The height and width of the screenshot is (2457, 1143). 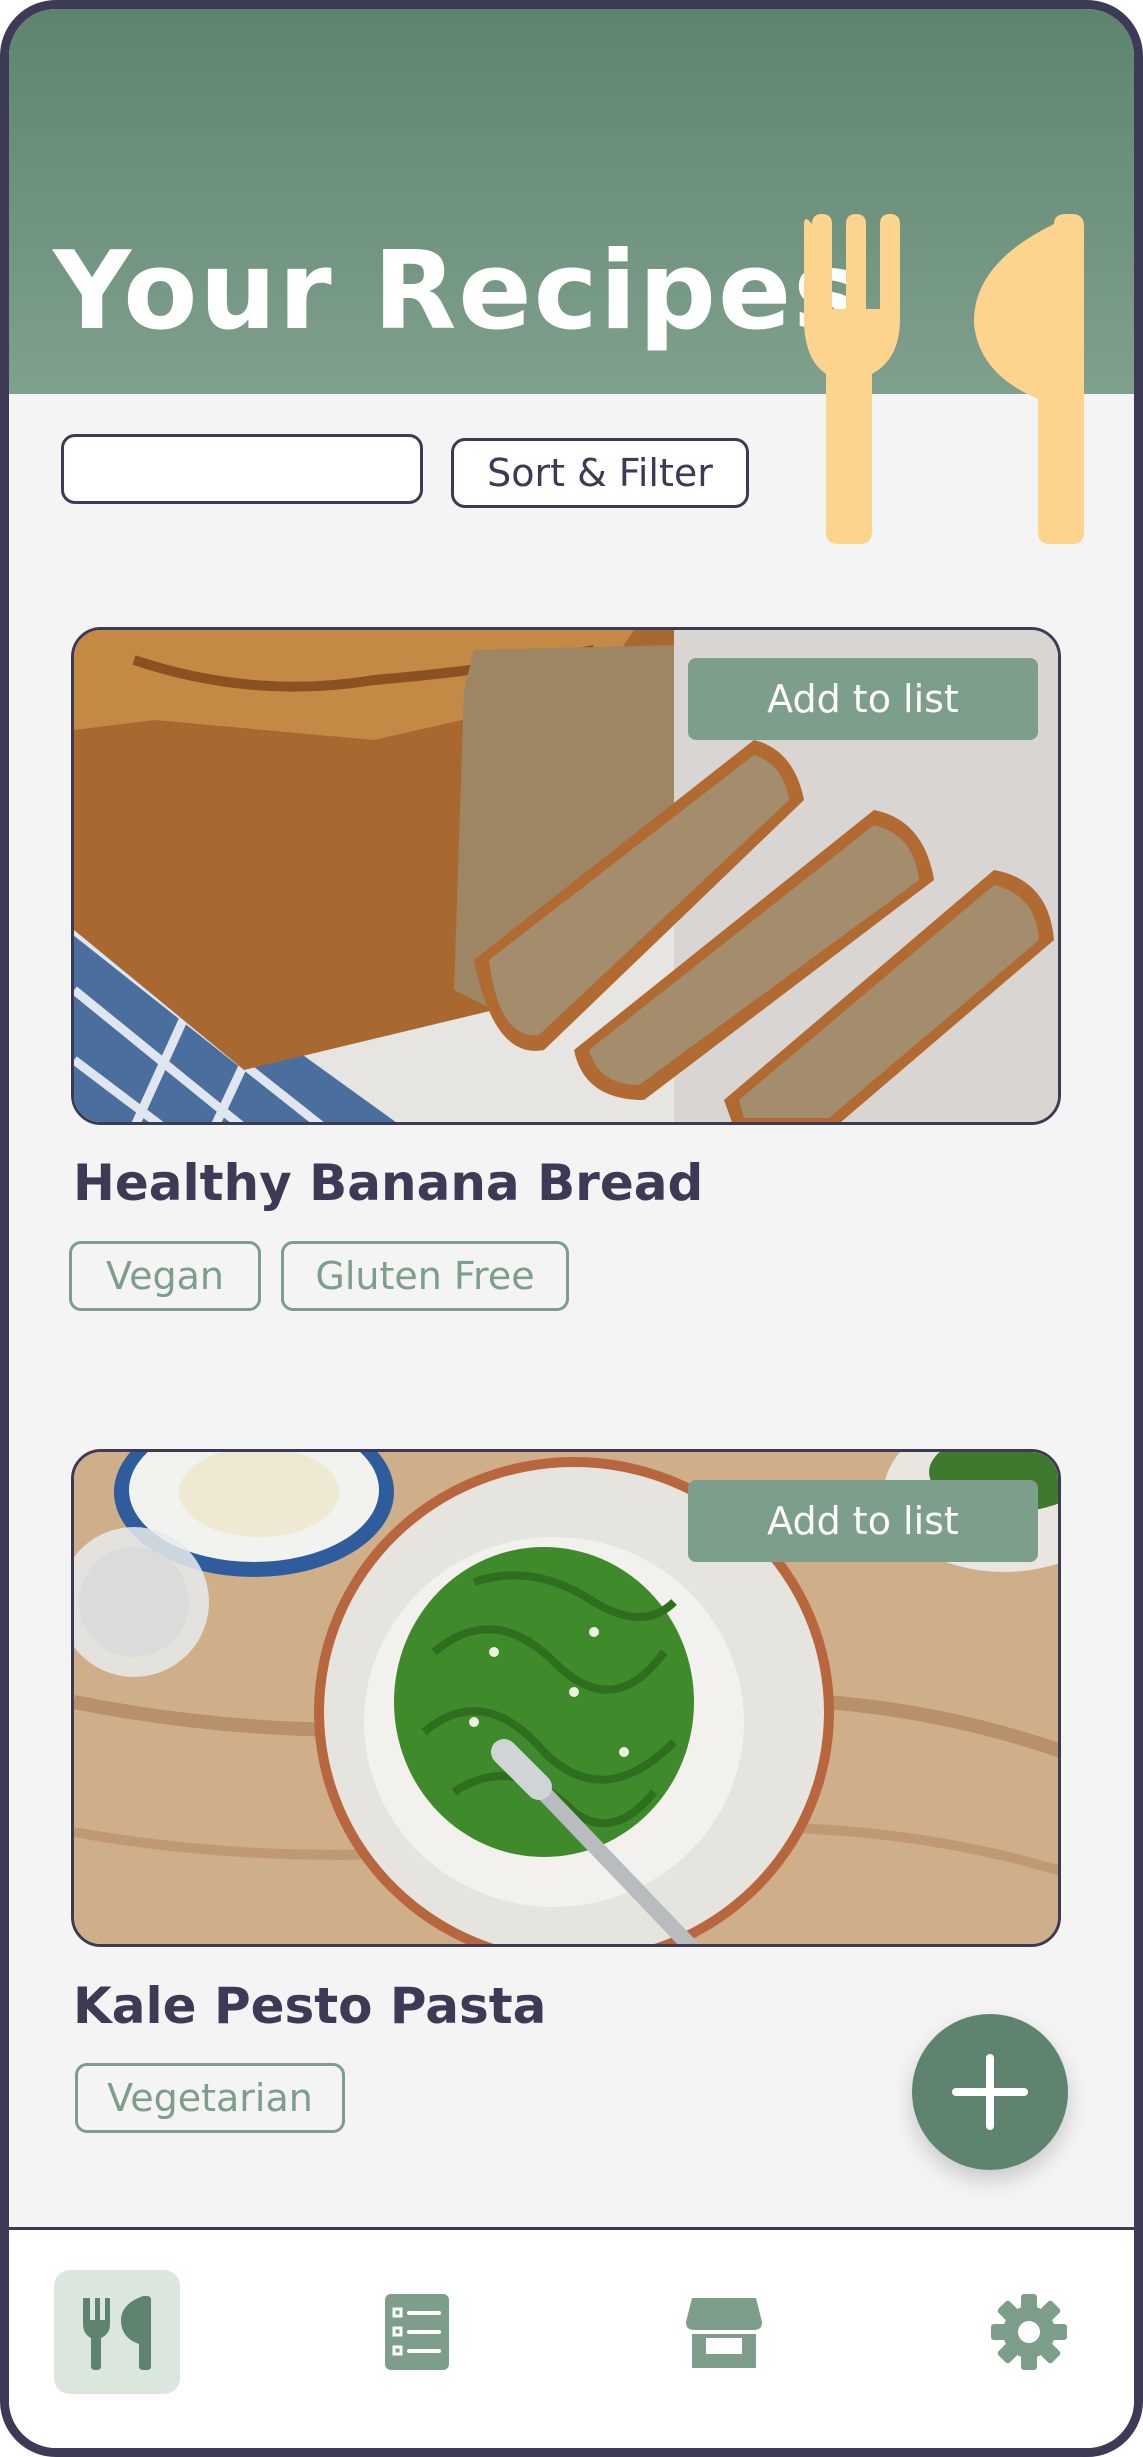 What do you see at coordinates (571, 2337) in the screenshot?
I see `bottom-nav` at bounding box center [571, 2337].